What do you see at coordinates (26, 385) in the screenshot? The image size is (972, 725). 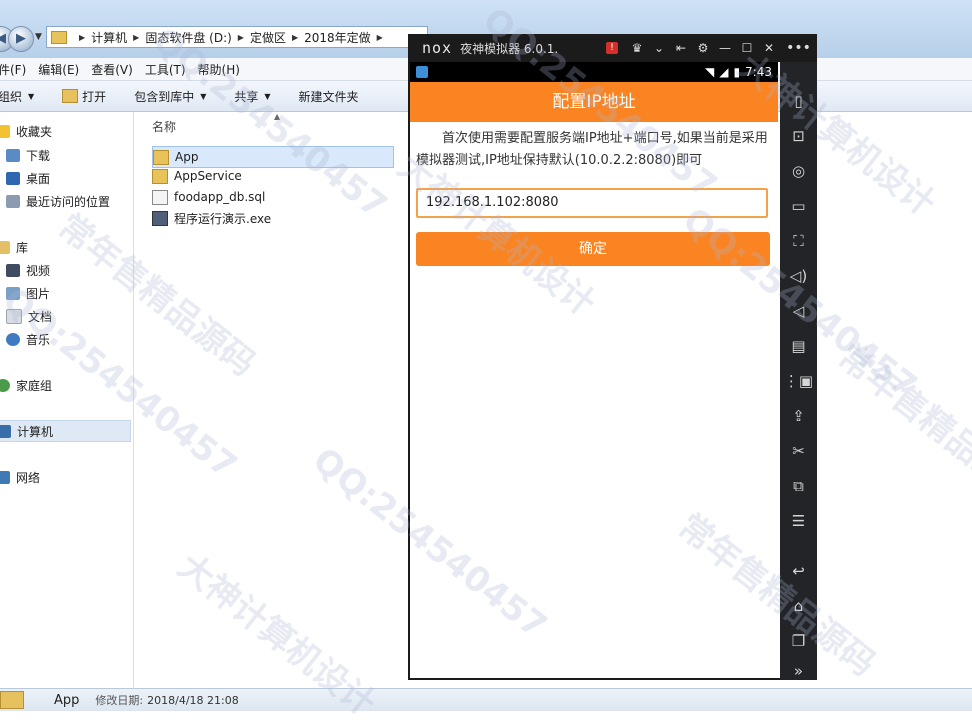 I see `nav-homegroup: 家庭组` at bounding box center [26, 385].